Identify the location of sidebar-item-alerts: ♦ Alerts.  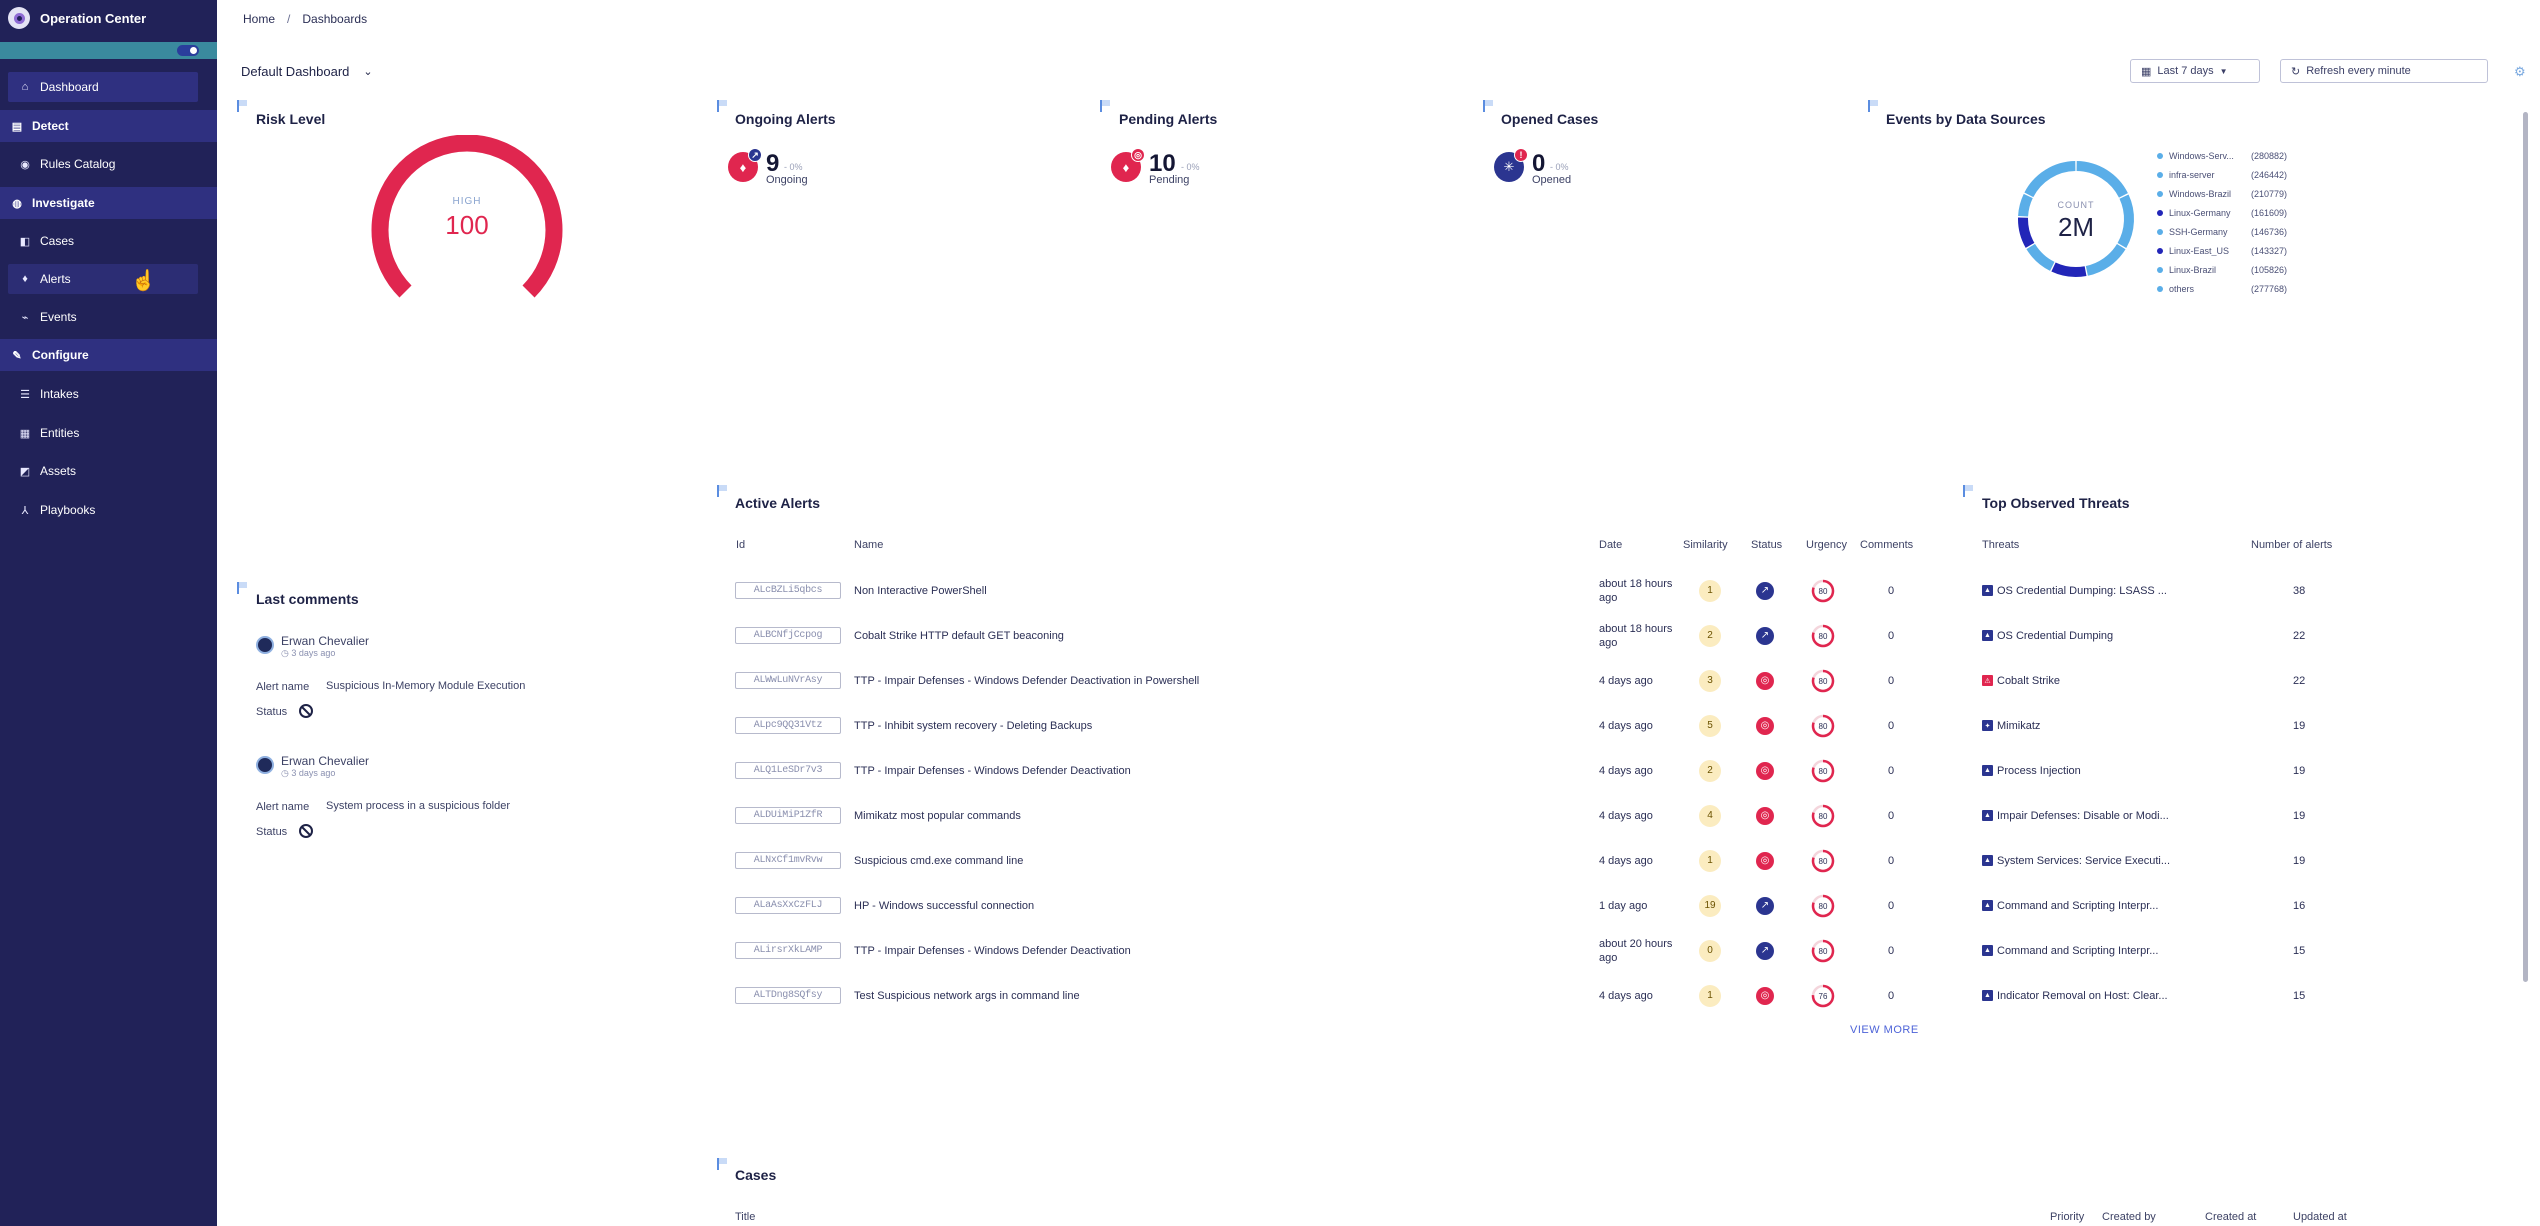
(103, 279).